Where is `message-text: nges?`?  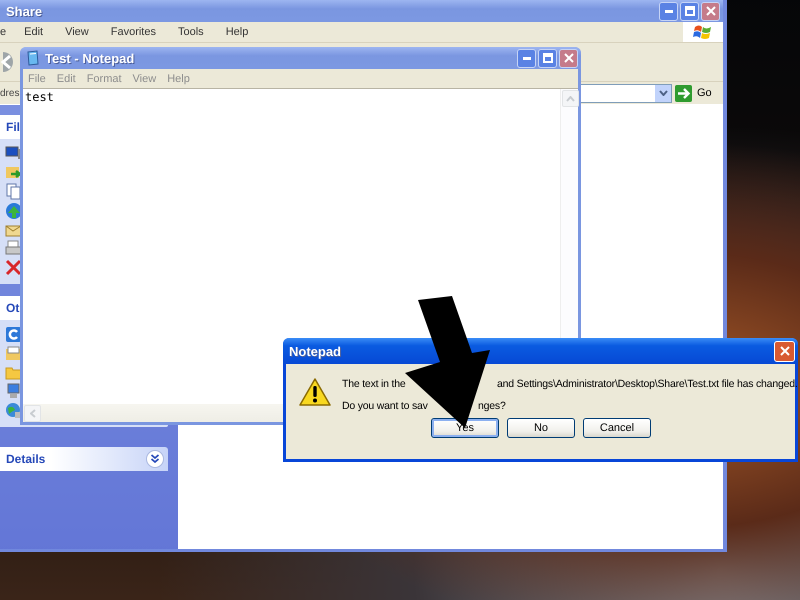 message-text: nges? is located at coordinates (492, 406).